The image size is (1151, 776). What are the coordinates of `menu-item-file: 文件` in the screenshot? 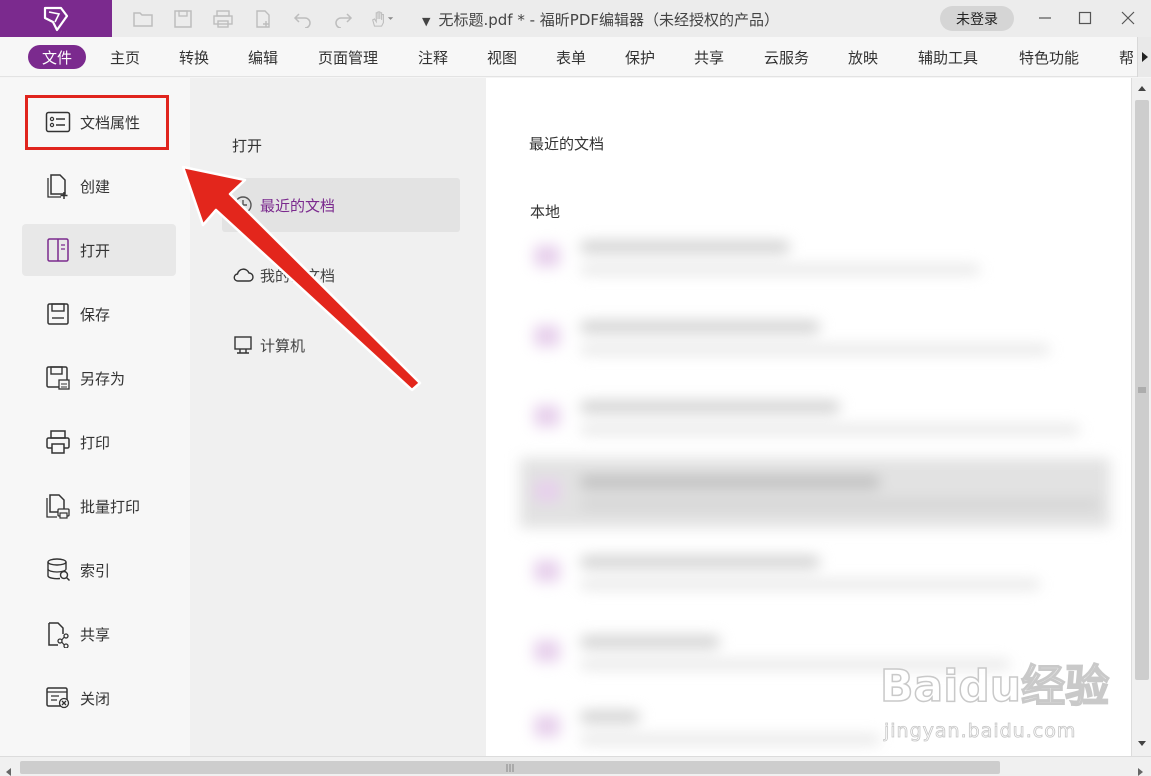 It's located at (57, 57).